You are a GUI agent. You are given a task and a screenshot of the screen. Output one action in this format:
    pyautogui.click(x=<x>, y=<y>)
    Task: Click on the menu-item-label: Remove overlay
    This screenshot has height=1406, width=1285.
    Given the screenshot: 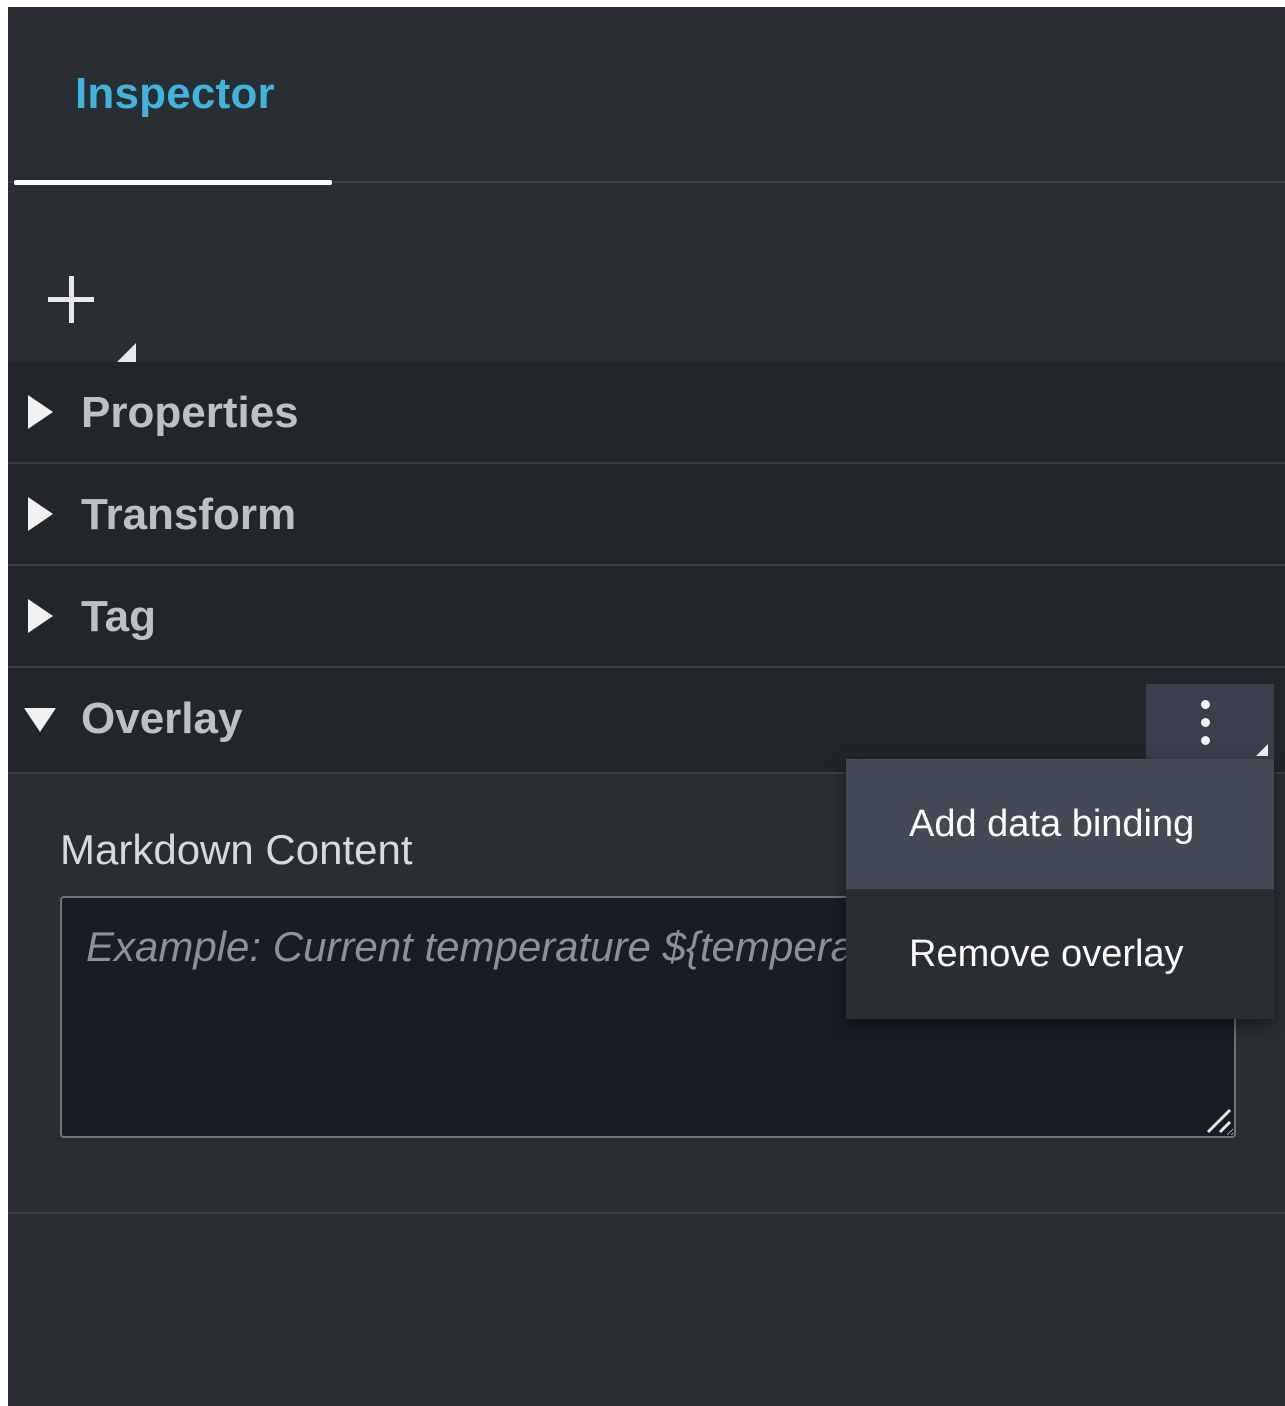 What is the action you would take?
    pyautogui.click(x=1046, y=954)
    